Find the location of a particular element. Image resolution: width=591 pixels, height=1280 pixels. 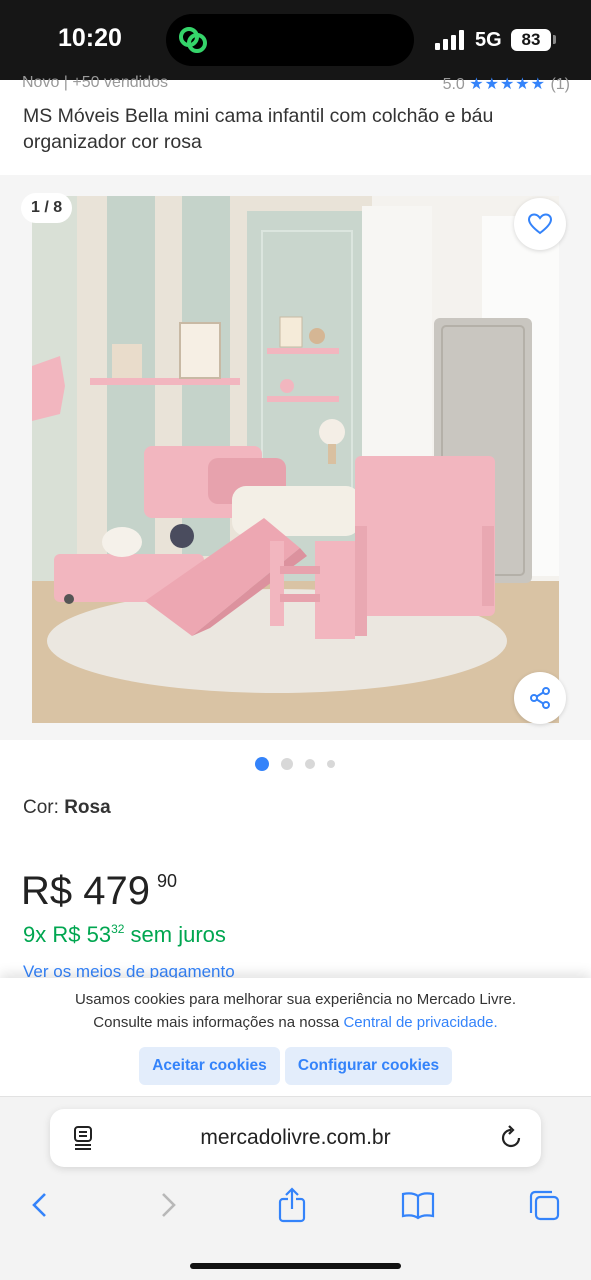

link-icon is located at coordinates (193, 40).